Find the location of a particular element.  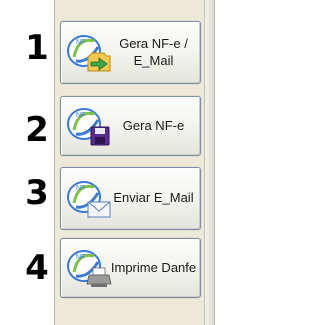

gera-nfe-email-line1: Gera NF-e / is located at coordinates (153, 44).